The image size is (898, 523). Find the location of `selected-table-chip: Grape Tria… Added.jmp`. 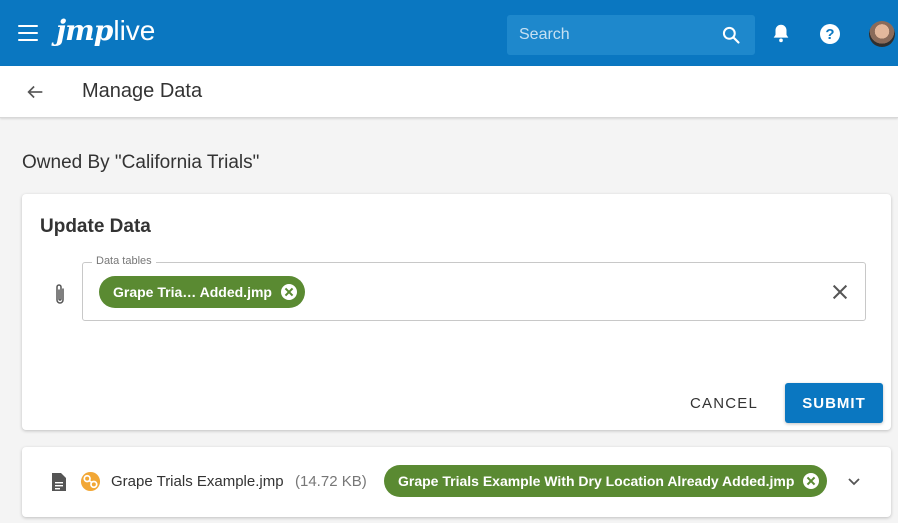

selected-table-chip: Grape Tria… Added.jmp is located at coordinates (202, 292).